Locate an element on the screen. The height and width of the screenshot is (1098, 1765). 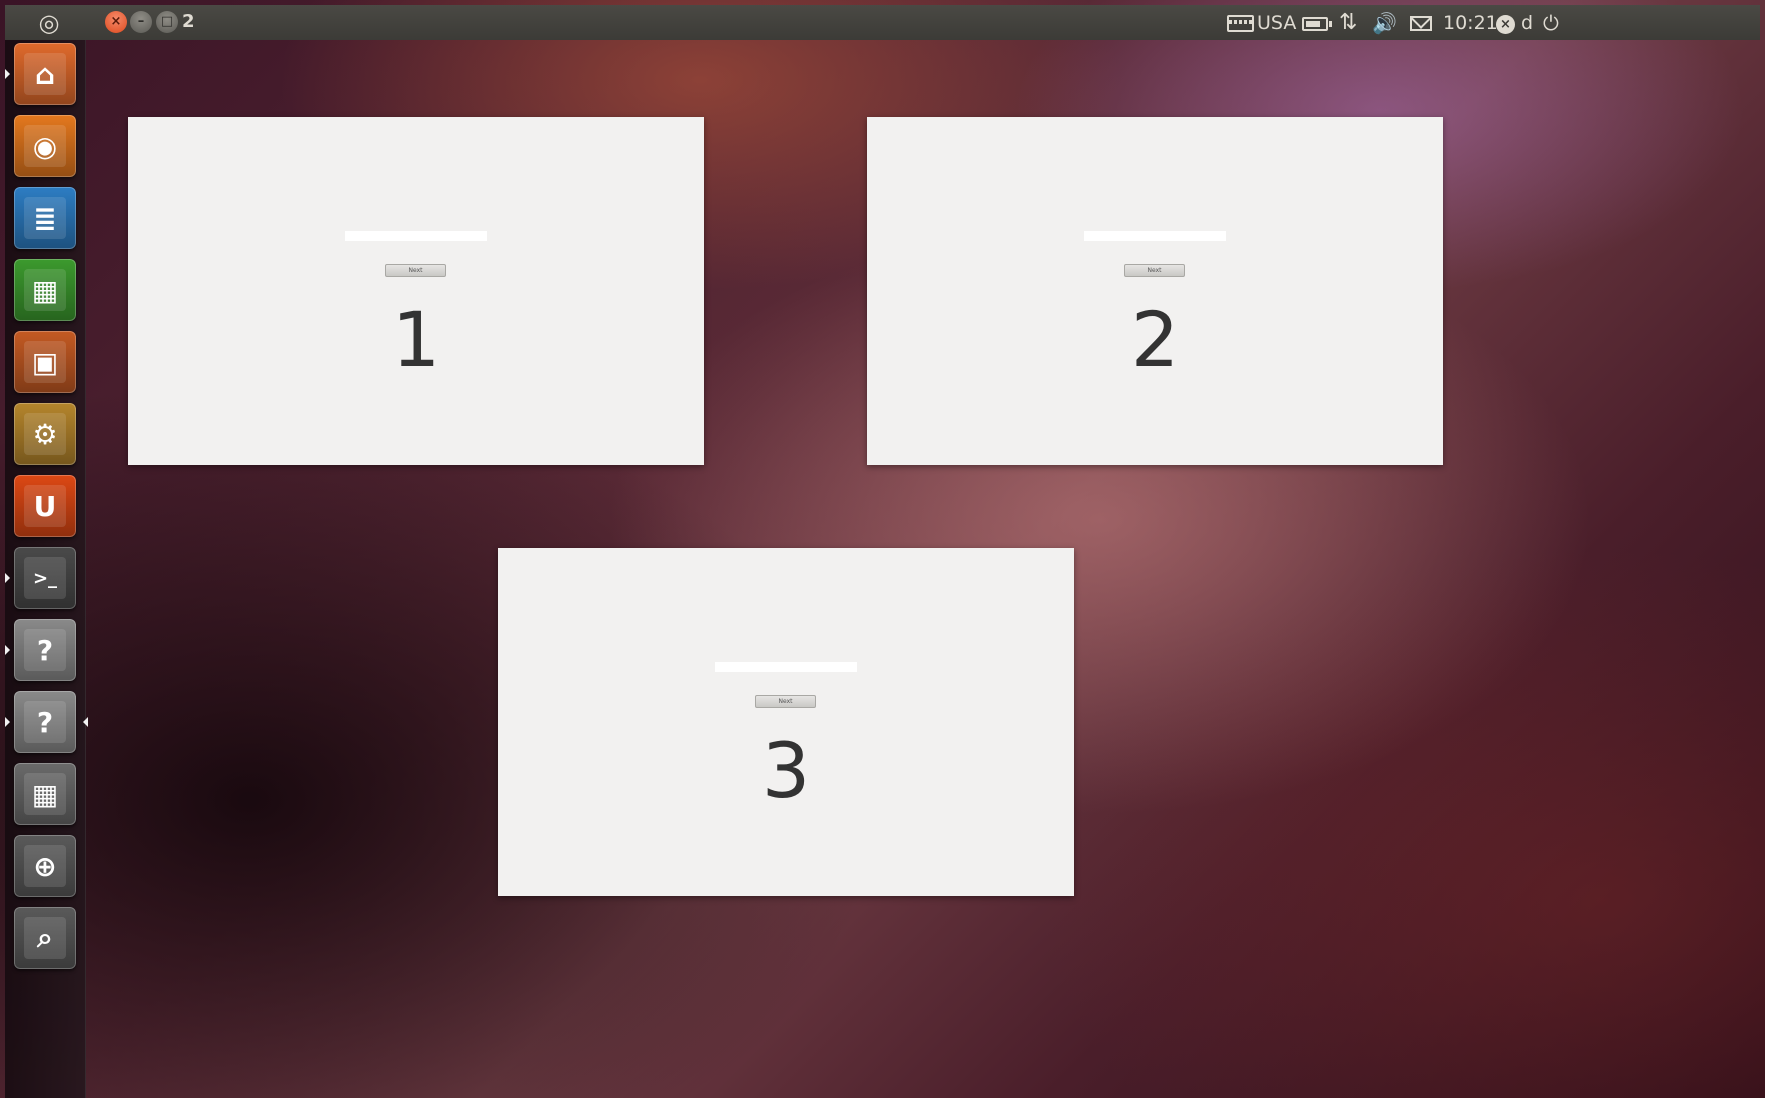
launcher-item-libreoffice-writer: ≣ is located at coordinates (45, 218).